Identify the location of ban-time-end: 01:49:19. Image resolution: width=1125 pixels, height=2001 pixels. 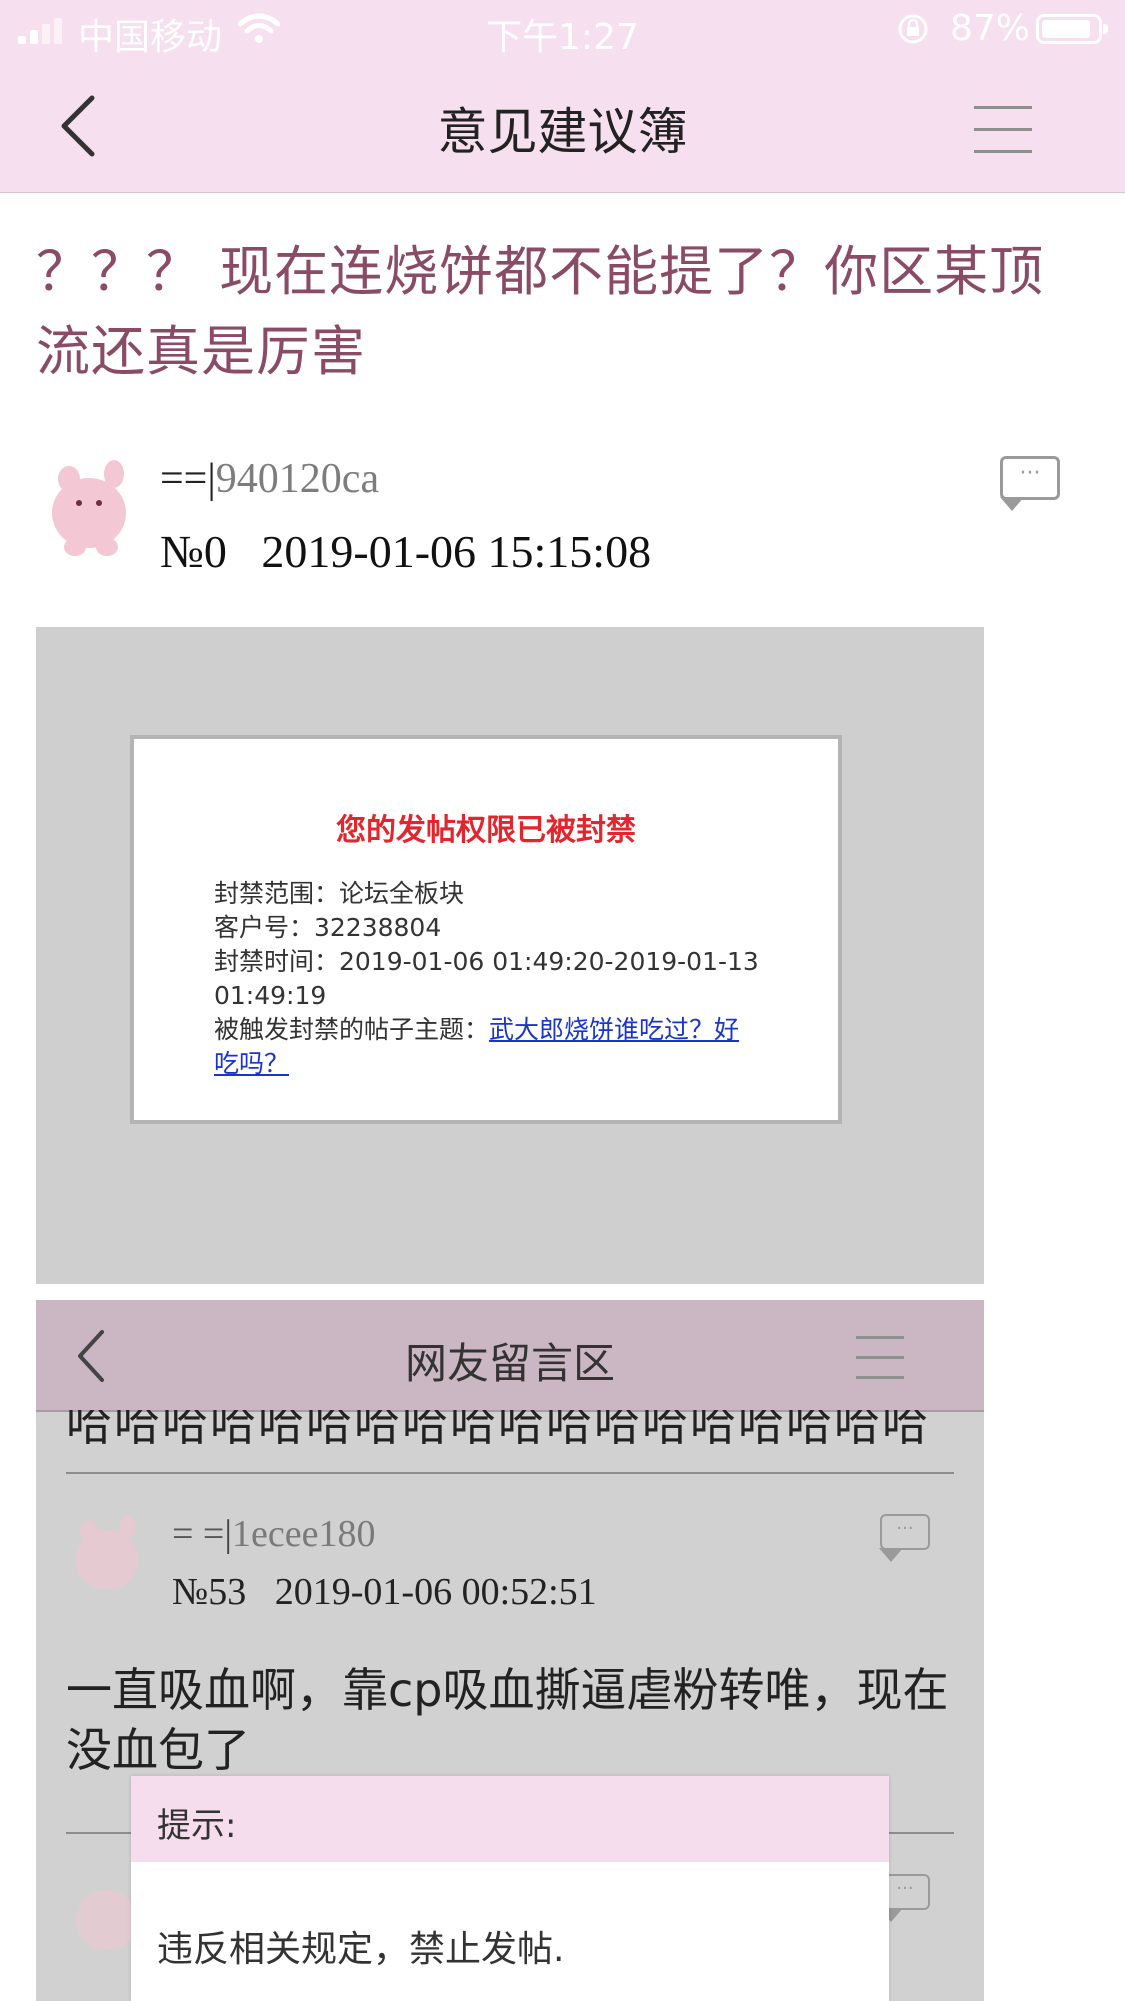
(270, 995).